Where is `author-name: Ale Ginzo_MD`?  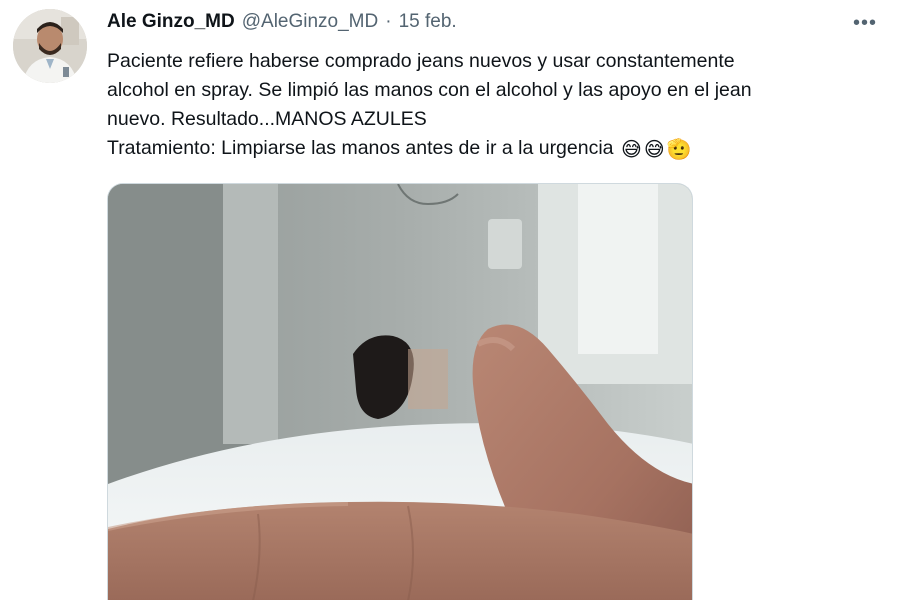 author-name: Ale Ginzo_MD is located at coordinates (171, 22).